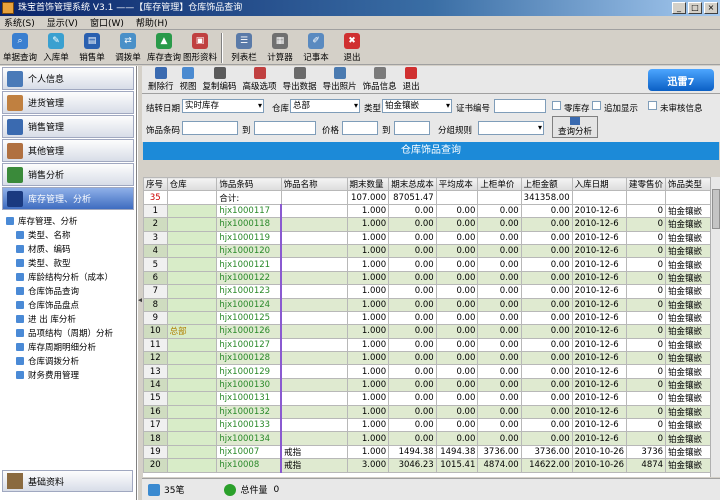 The height and width of the screenshot is (500, 720). I want to click on code-from-input, so click(210, 128).